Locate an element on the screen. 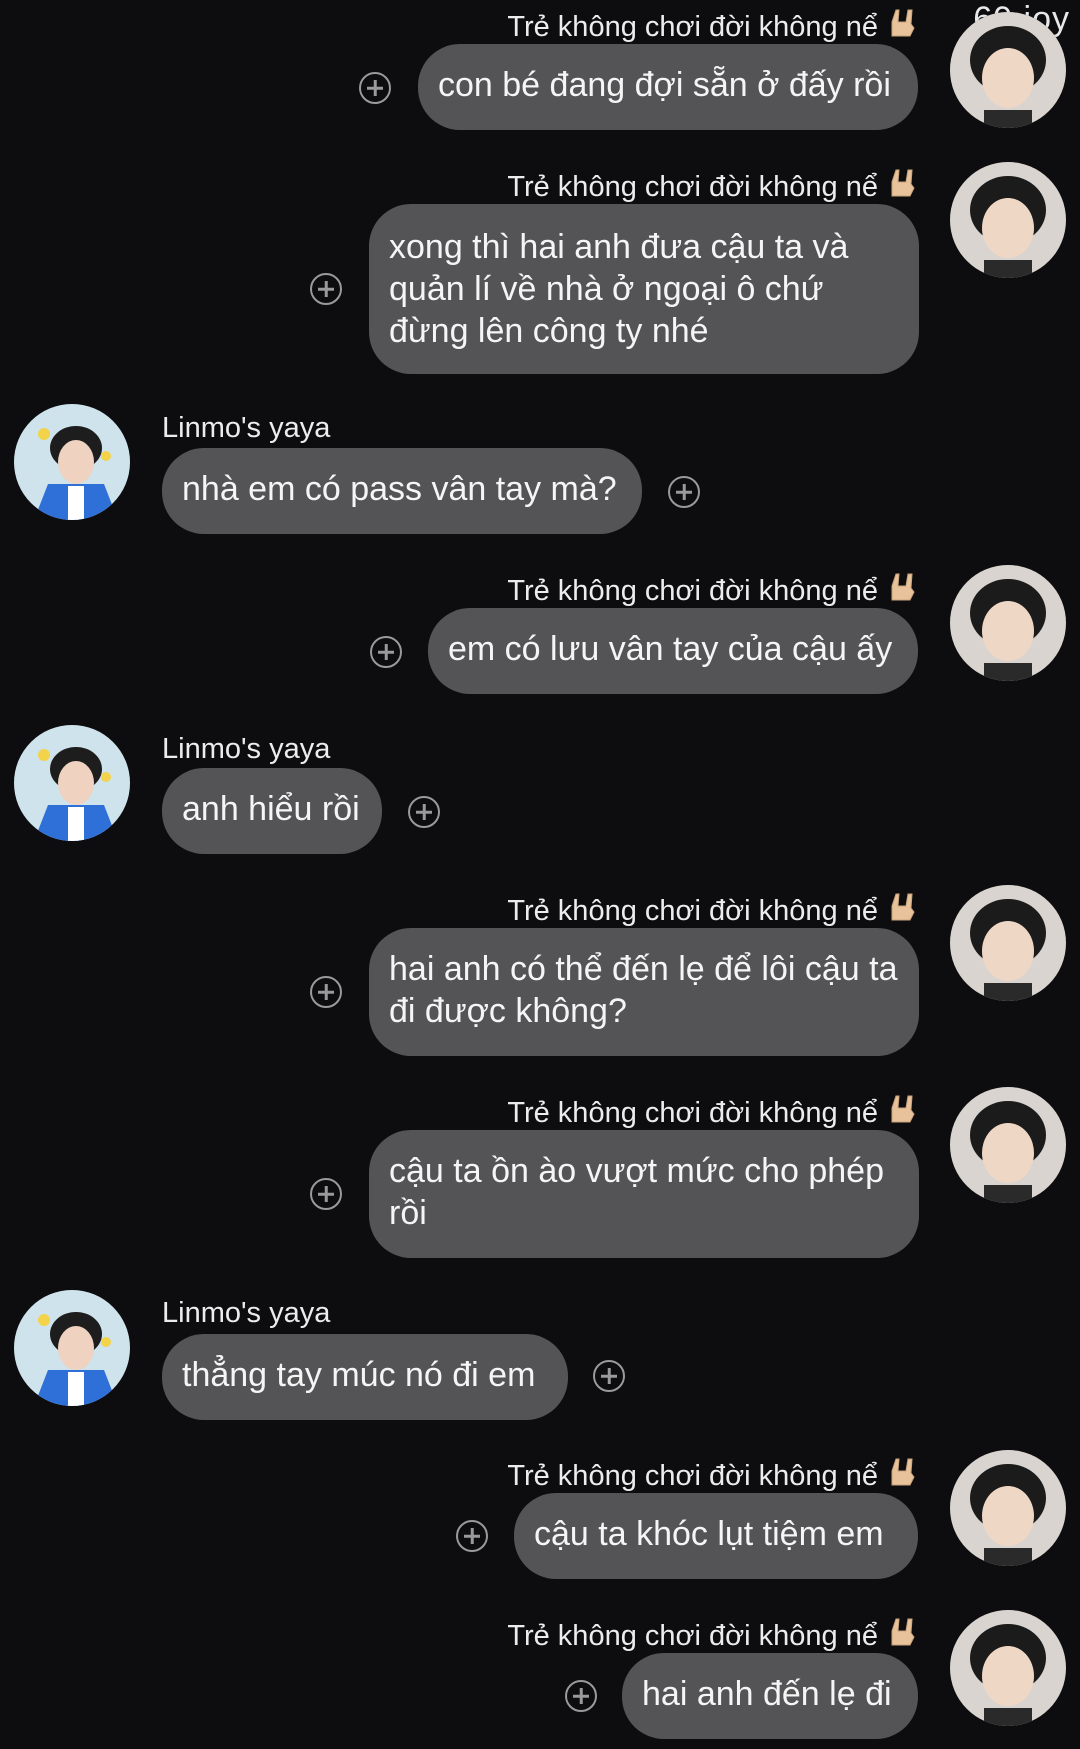  message-bubble: hai anh đến lẹ đi is located at coordinates (770, 1696).